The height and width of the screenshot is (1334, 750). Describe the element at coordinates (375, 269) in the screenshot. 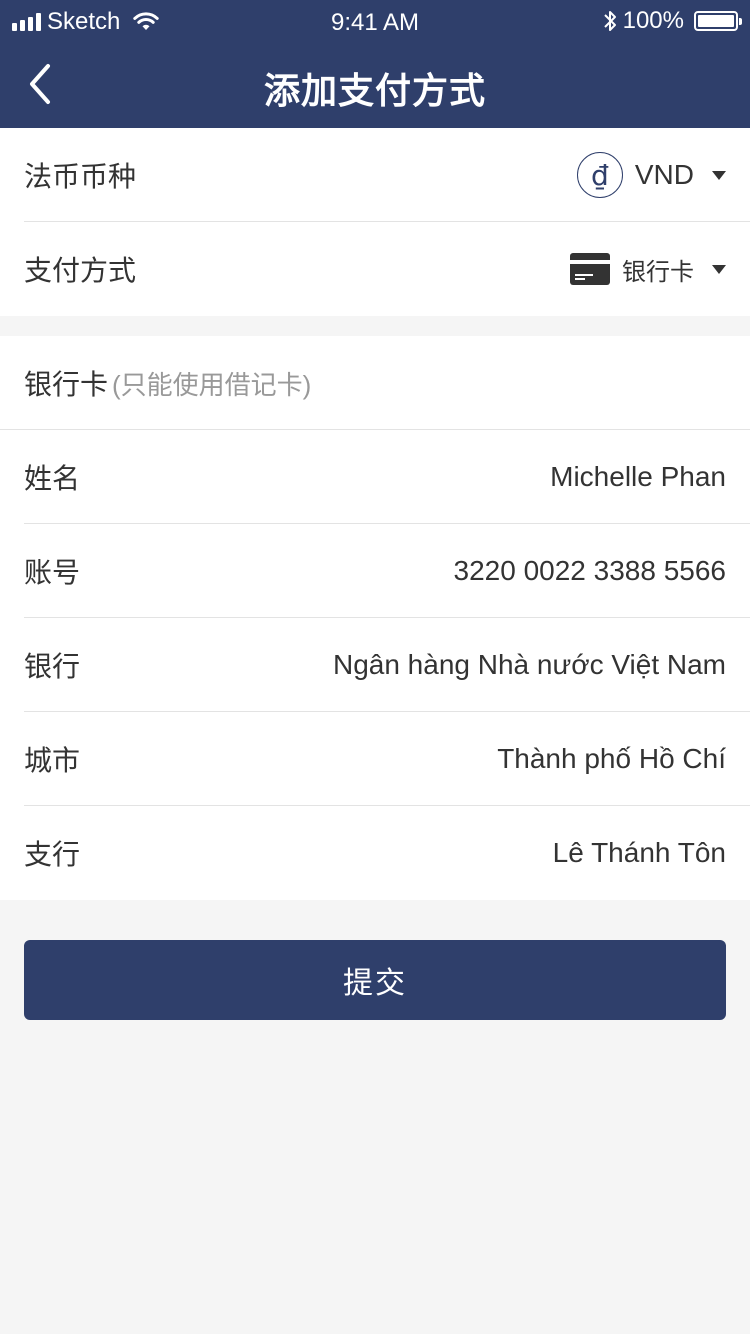

I see `payment-method-row: 支付方式 银行卡` at that location.